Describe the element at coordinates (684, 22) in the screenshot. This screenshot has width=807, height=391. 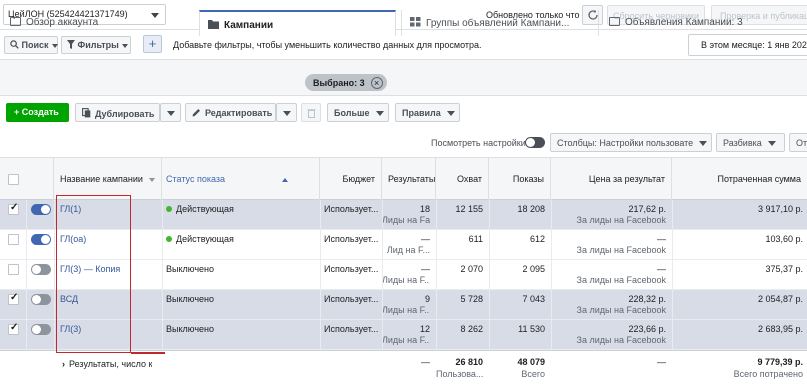
I see `tab-label: Объявления Кампании: 3` at that location.